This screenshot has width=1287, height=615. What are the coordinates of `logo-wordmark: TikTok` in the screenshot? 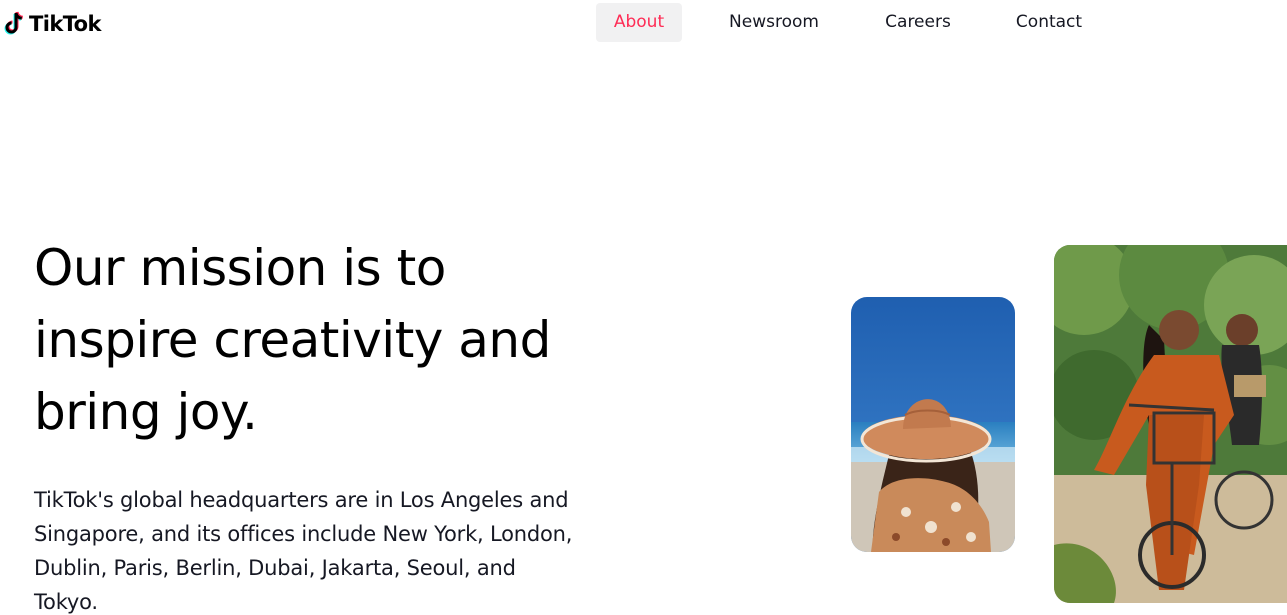 It's located at (65, 24).